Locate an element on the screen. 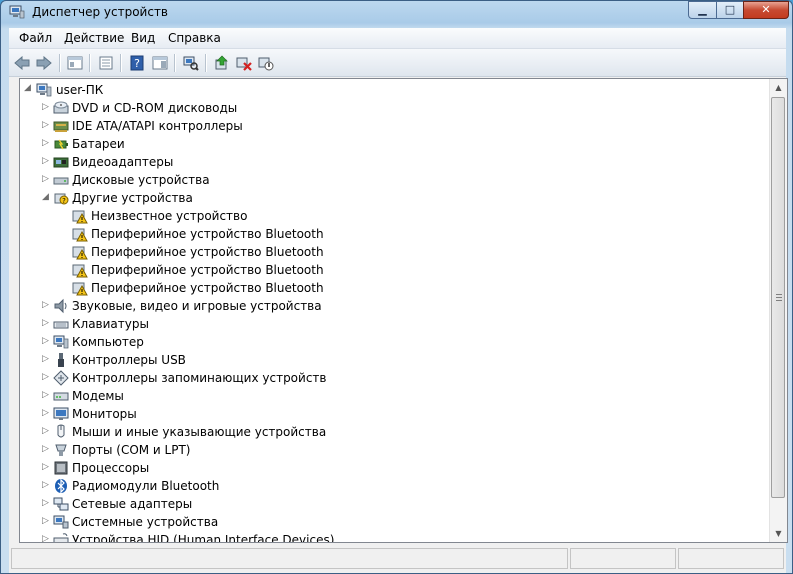  menu-action: Действие is located at coordinates (94, 38).